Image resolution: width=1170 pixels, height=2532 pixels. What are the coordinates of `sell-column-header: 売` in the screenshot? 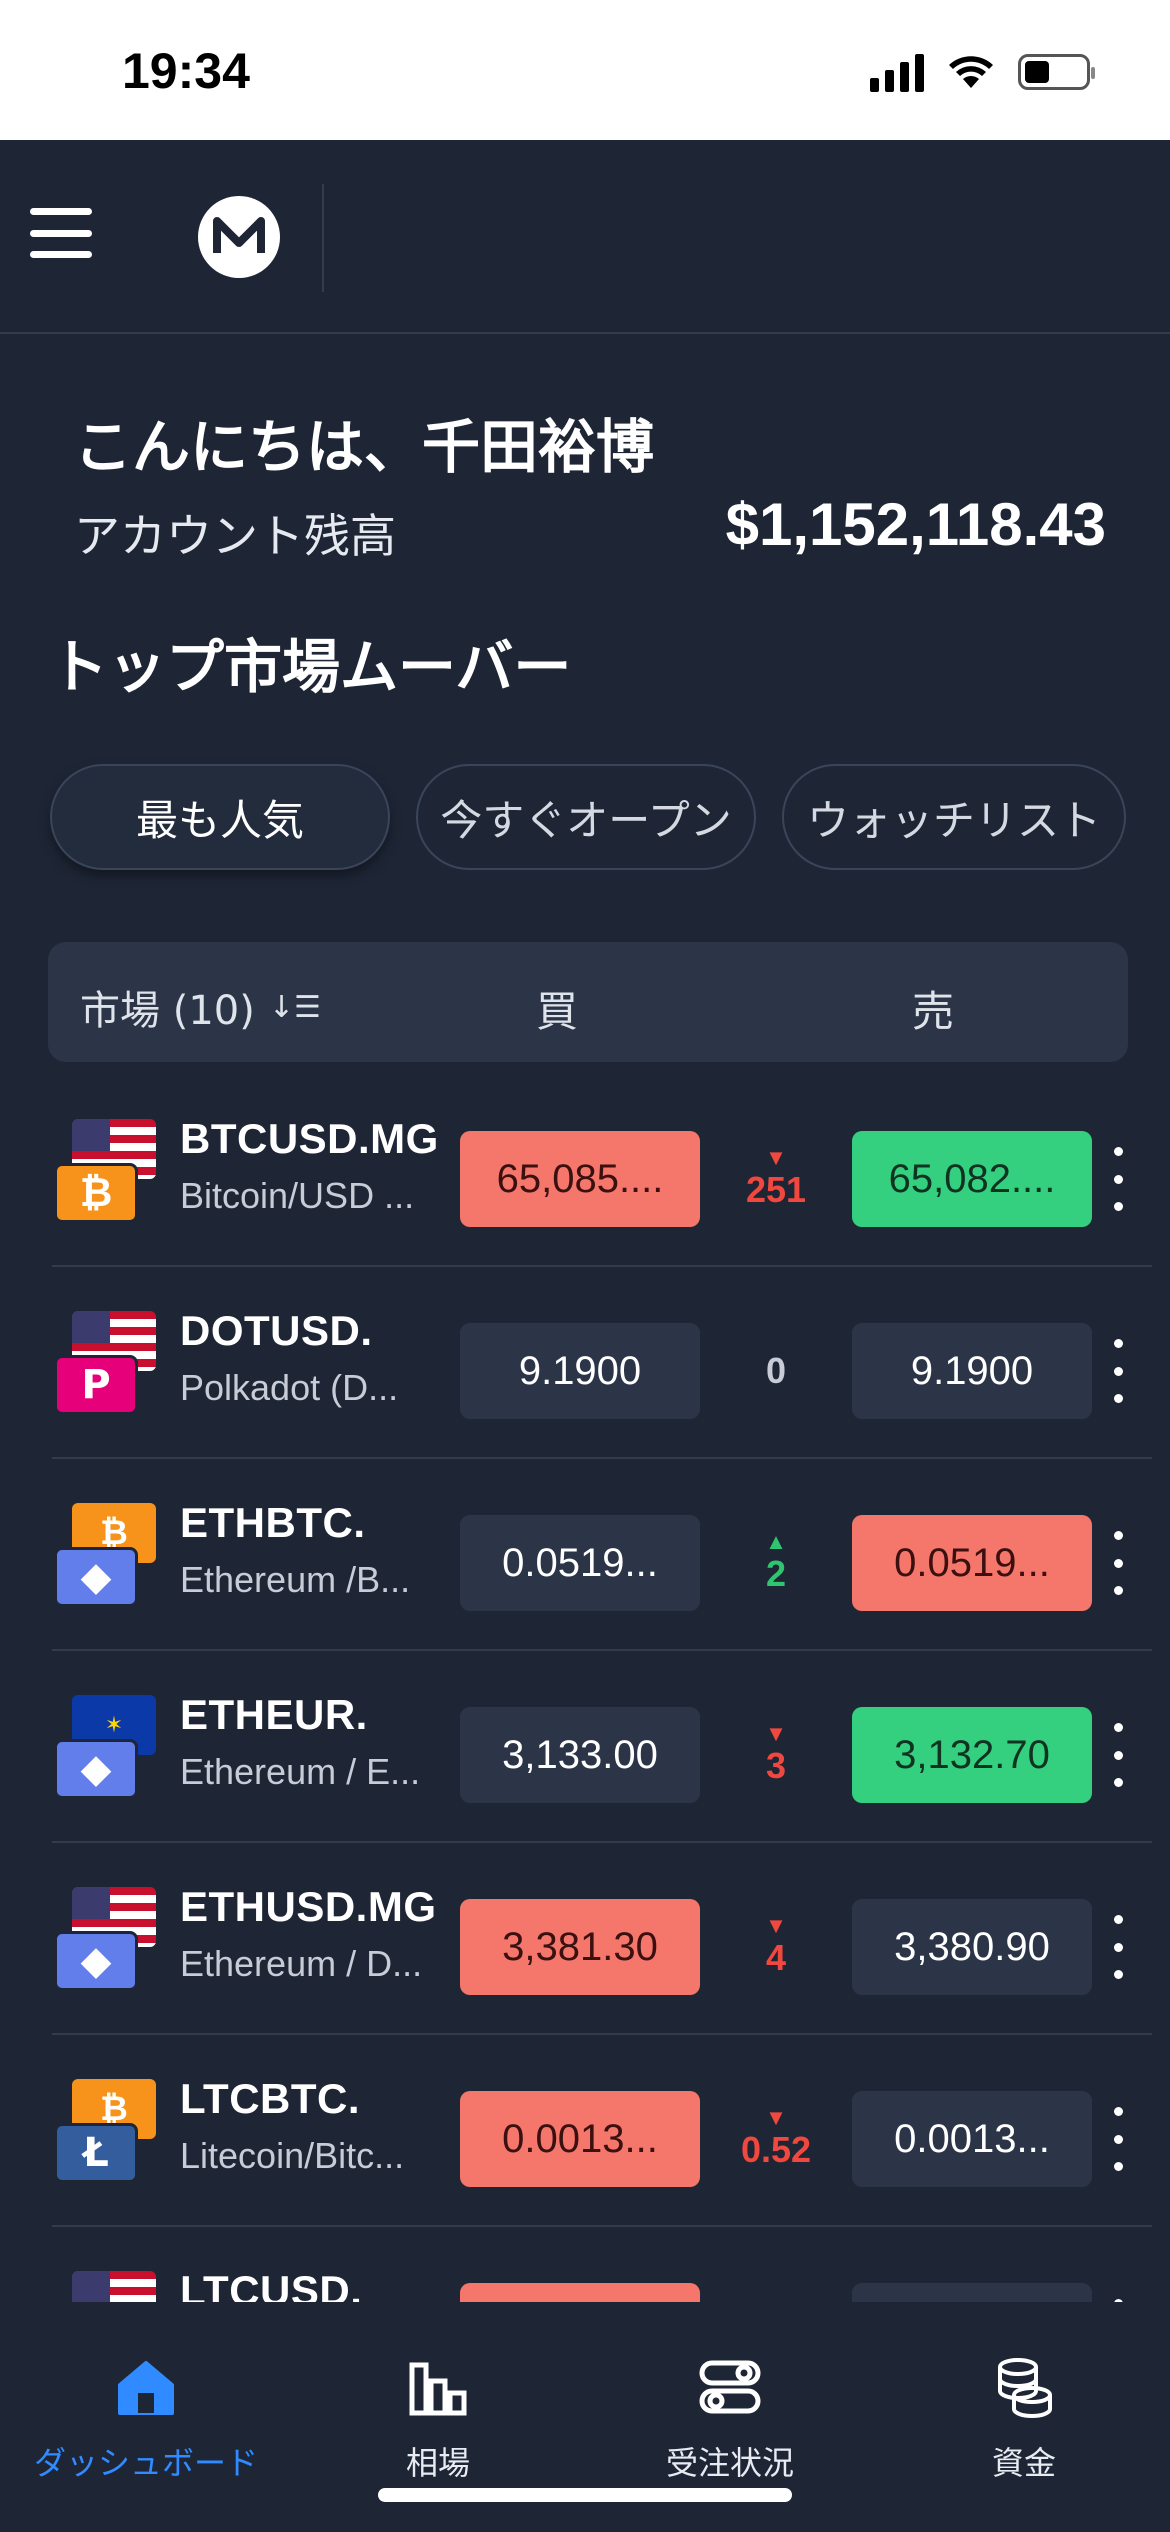 It's located at (933, 1011).